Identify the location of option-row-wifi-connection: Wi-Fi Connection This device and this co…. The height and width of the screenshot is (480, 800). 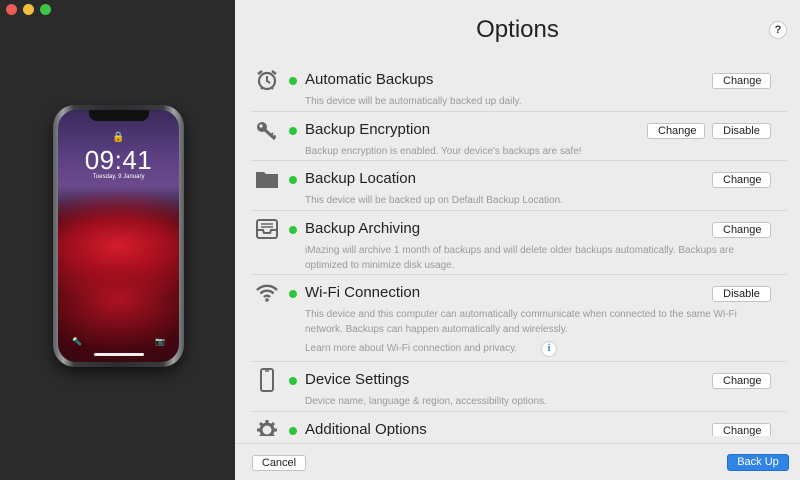
(519, 318).